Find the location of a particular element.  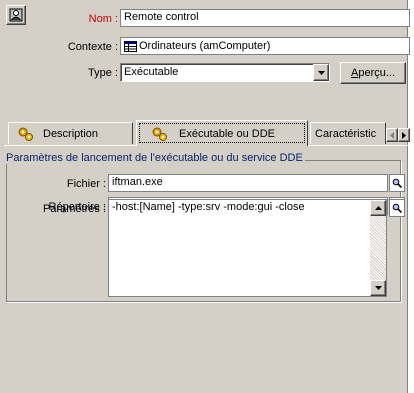

chevron-left-icon is located at coordinates (392, 135).